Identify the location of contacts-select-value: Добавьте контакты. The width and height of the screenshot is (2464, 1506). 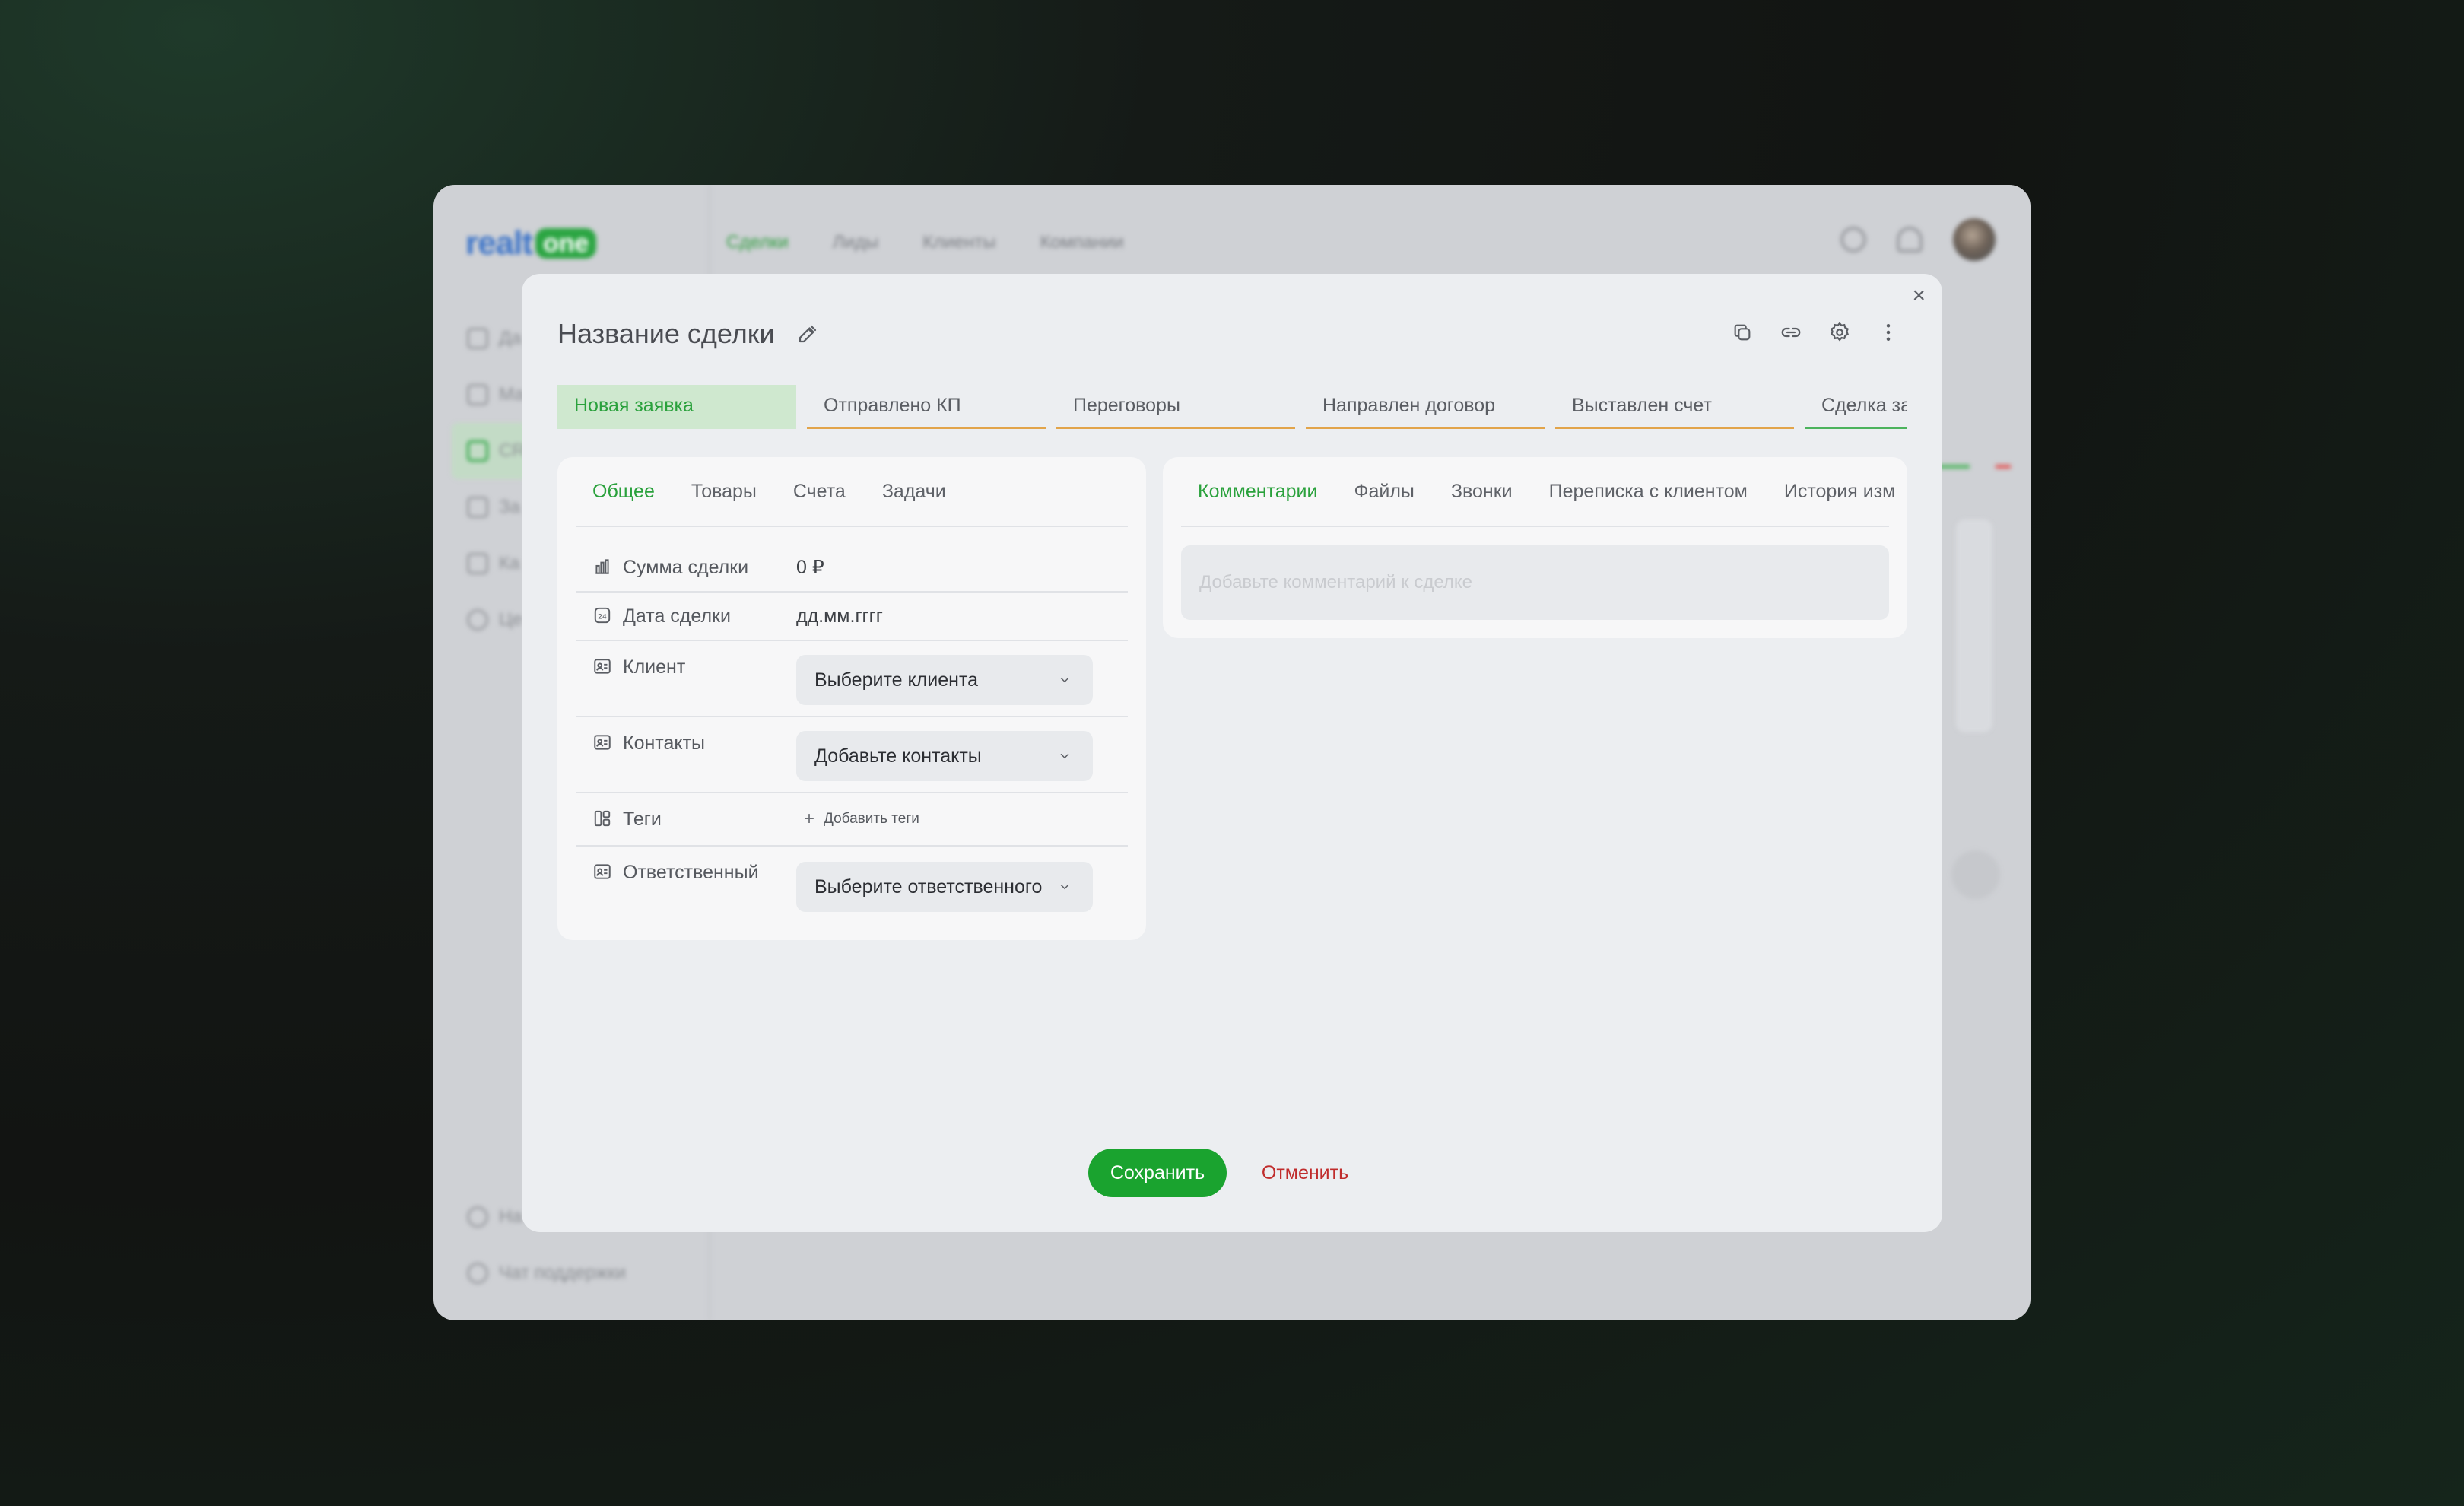
(898, 756).